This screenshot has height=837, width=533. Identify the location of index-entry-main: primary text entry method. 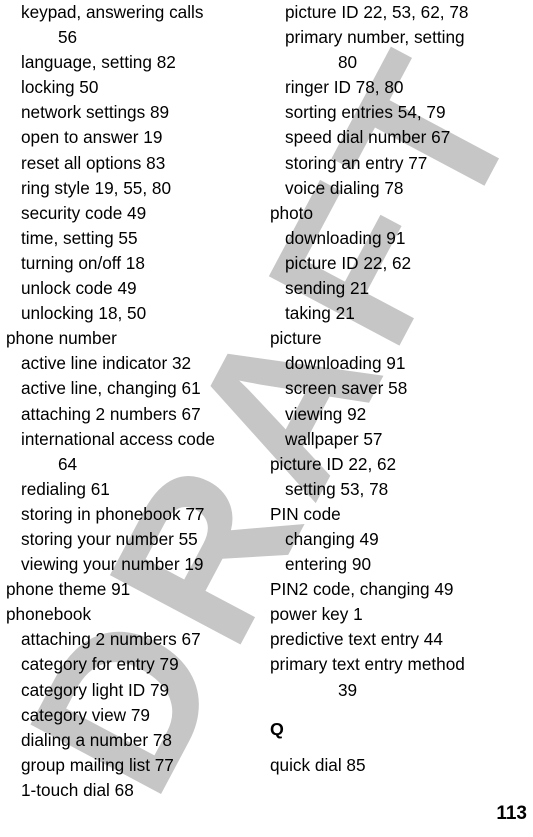
(367, 664).